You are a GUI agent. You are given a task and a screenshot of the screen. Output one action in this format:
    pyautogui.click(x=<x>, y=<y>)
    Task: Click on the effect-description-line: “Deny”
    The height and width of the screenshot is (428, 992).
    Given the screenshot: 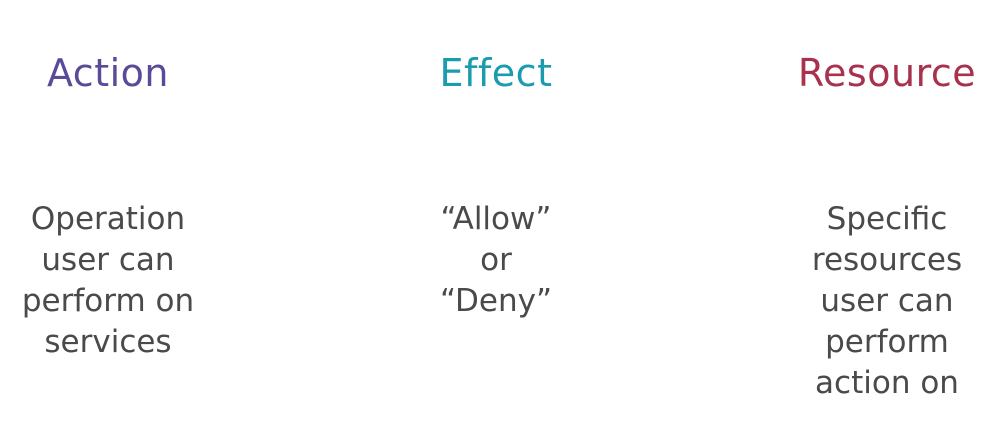 What is the action you would take?
    pyautogui.click(x=496, y=301)
    